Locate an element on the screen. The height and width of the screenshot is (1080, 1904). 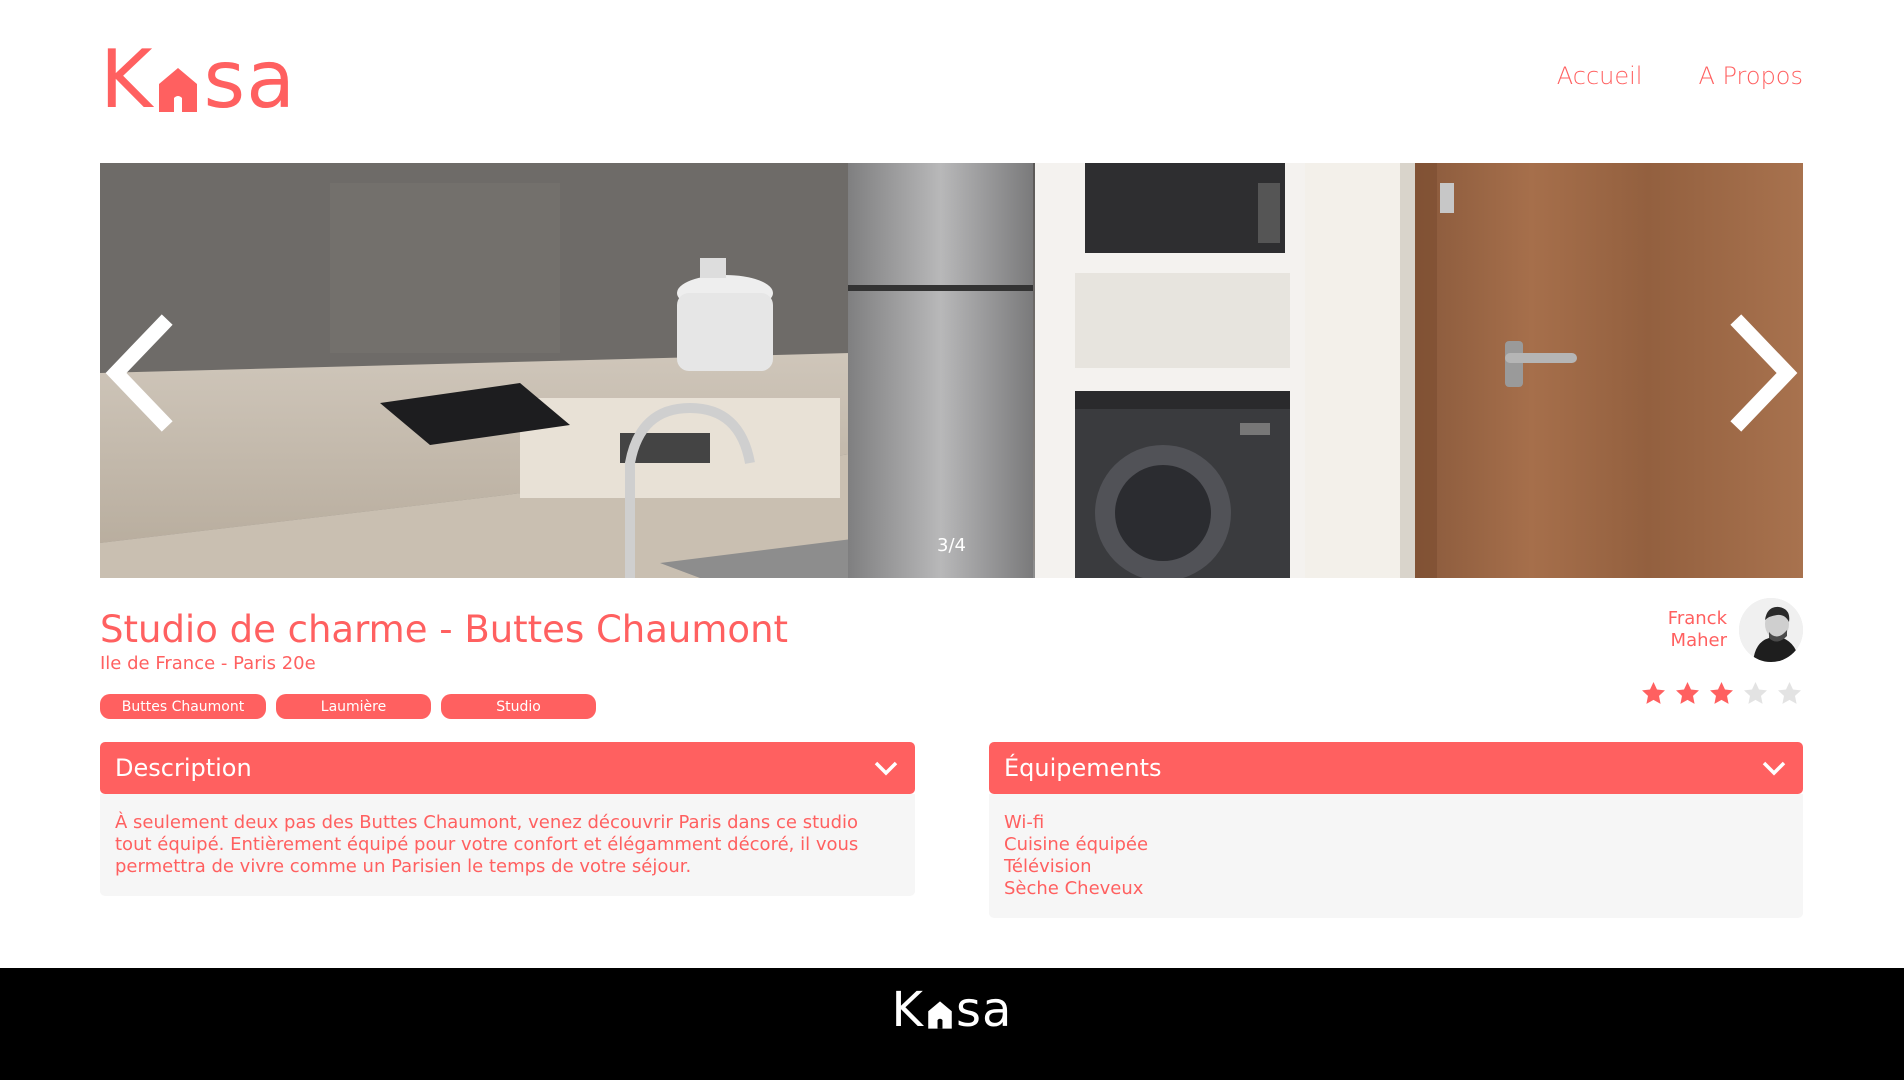
equipments-title: Équipements is located at coordinates (1083, 768).